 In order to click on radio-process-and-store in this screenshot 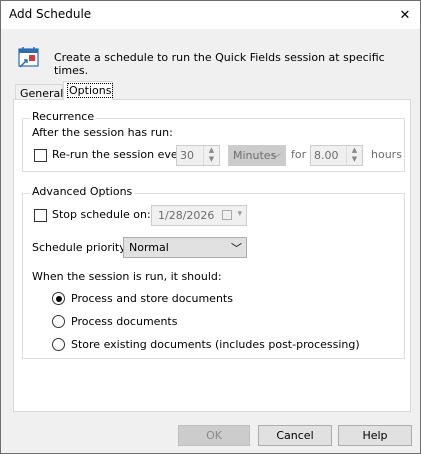, I will do `click(58, 298)`.